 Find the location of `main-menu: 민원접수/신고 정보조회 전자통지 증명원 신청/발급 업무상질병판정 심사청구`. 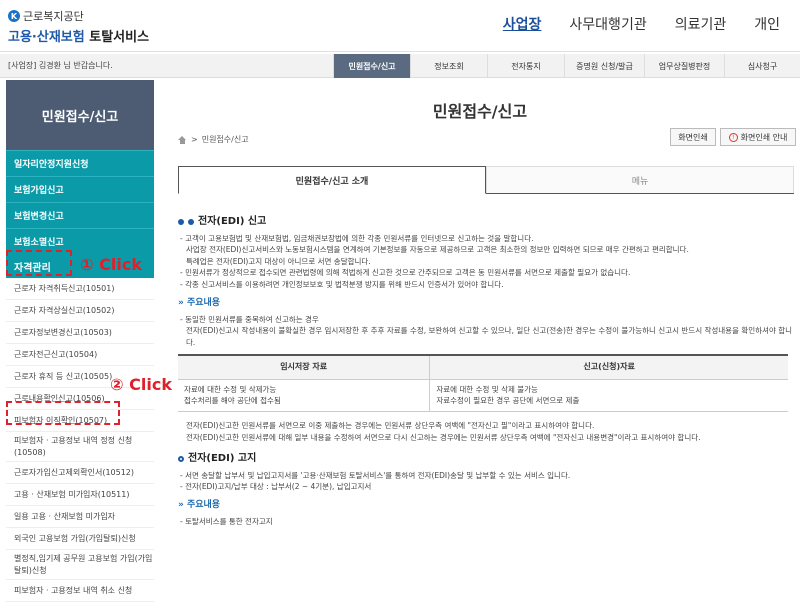

main-menu: 민원접수/신고 정보조회 전자통지 증명원 신청/발급 업무상질병판정 심사청구 is located at coordinates (566, 66).